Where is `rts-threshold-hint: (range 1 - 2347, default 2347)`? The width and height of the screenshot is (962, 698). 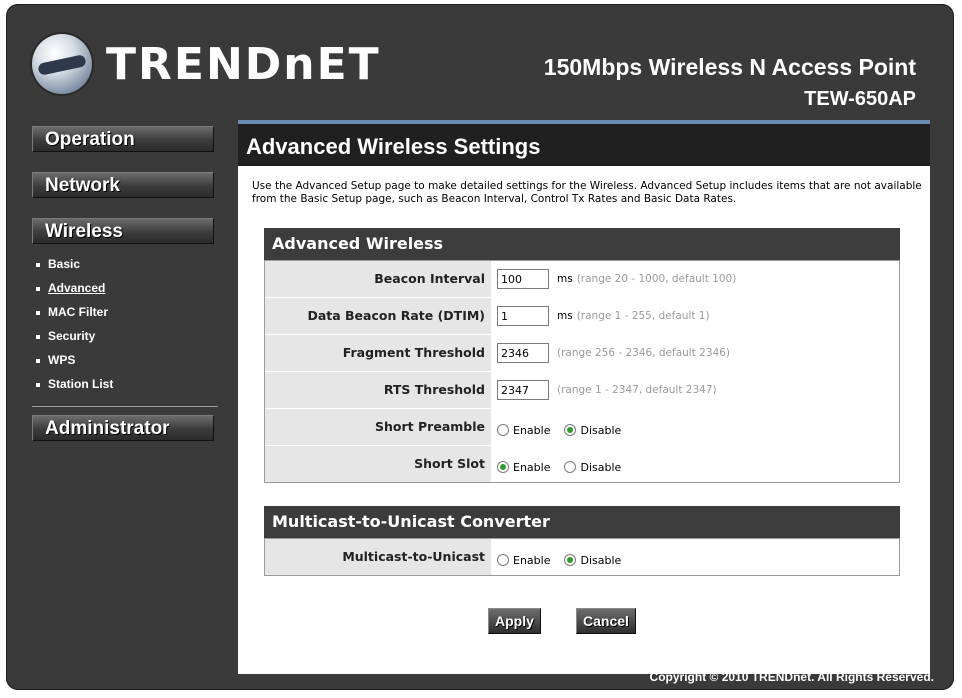 rts-threshold-hint: (range 1 - 2347, default 2347) is located at coordinates (637, 390).